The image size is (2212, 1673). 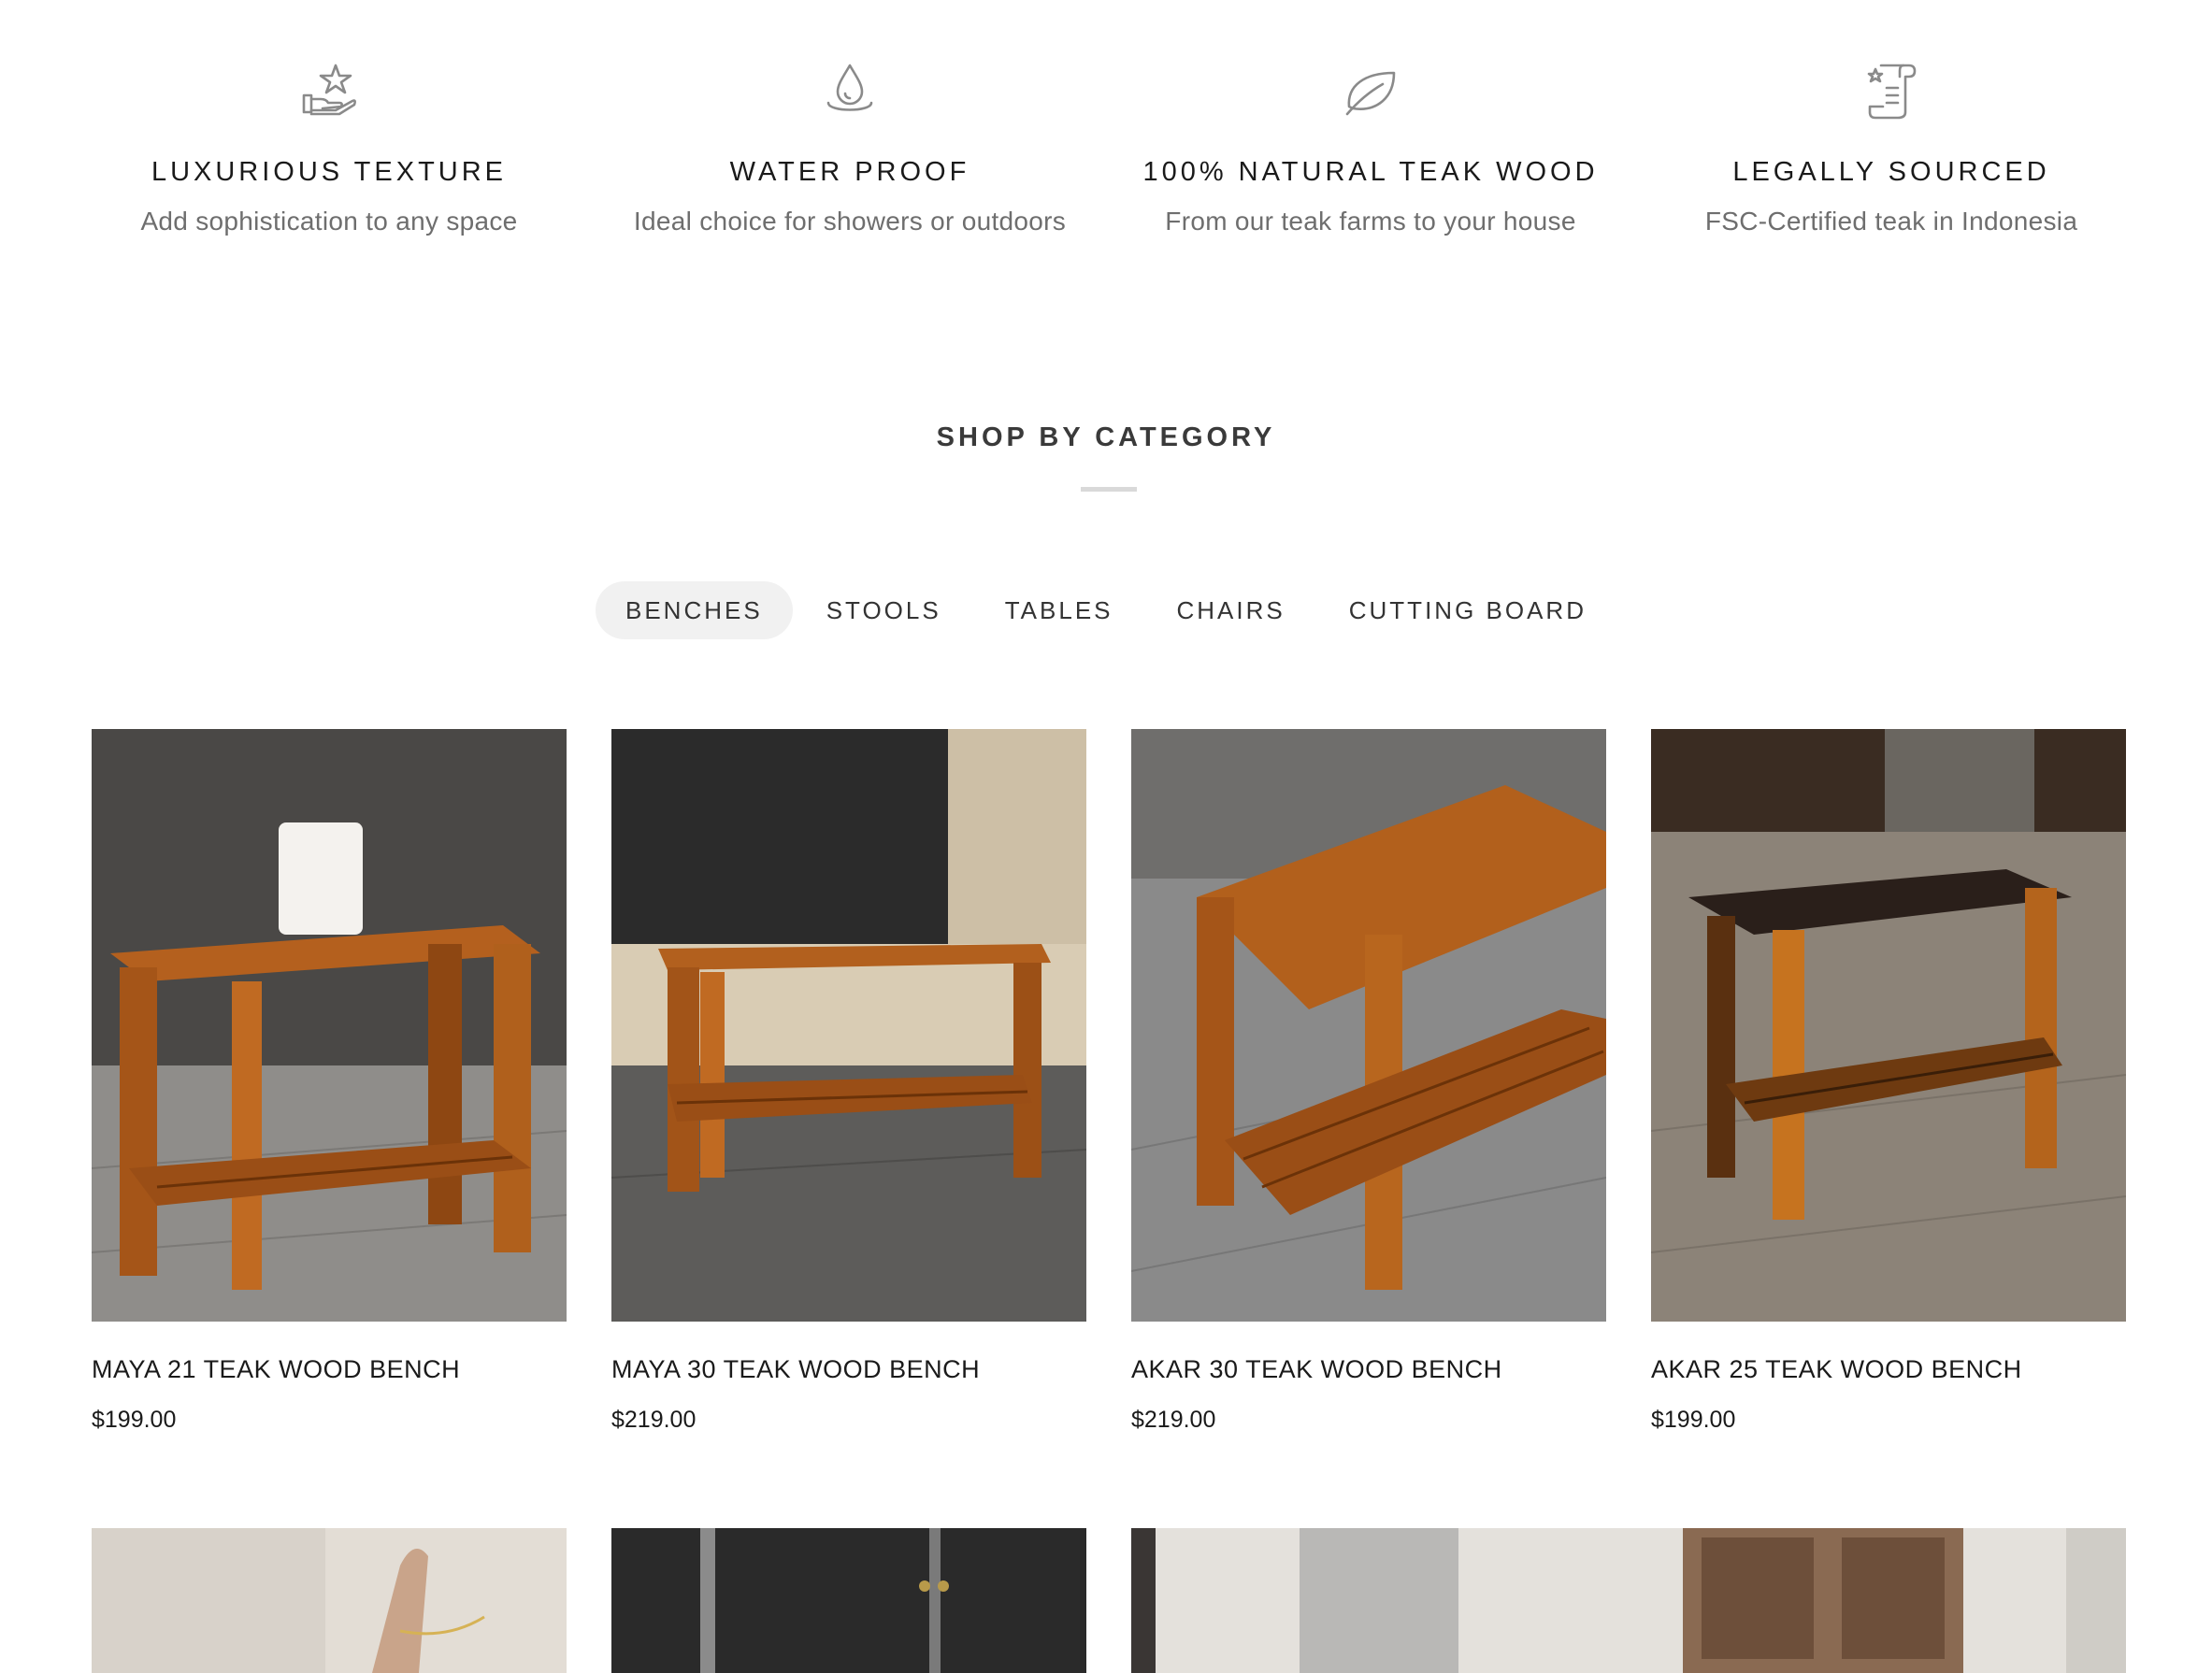 What do you see at coordinates (1106, 437) in the screenshot?
I see `section-title: SHOP BY CATEGORY` at bounding box center [1106, 437].